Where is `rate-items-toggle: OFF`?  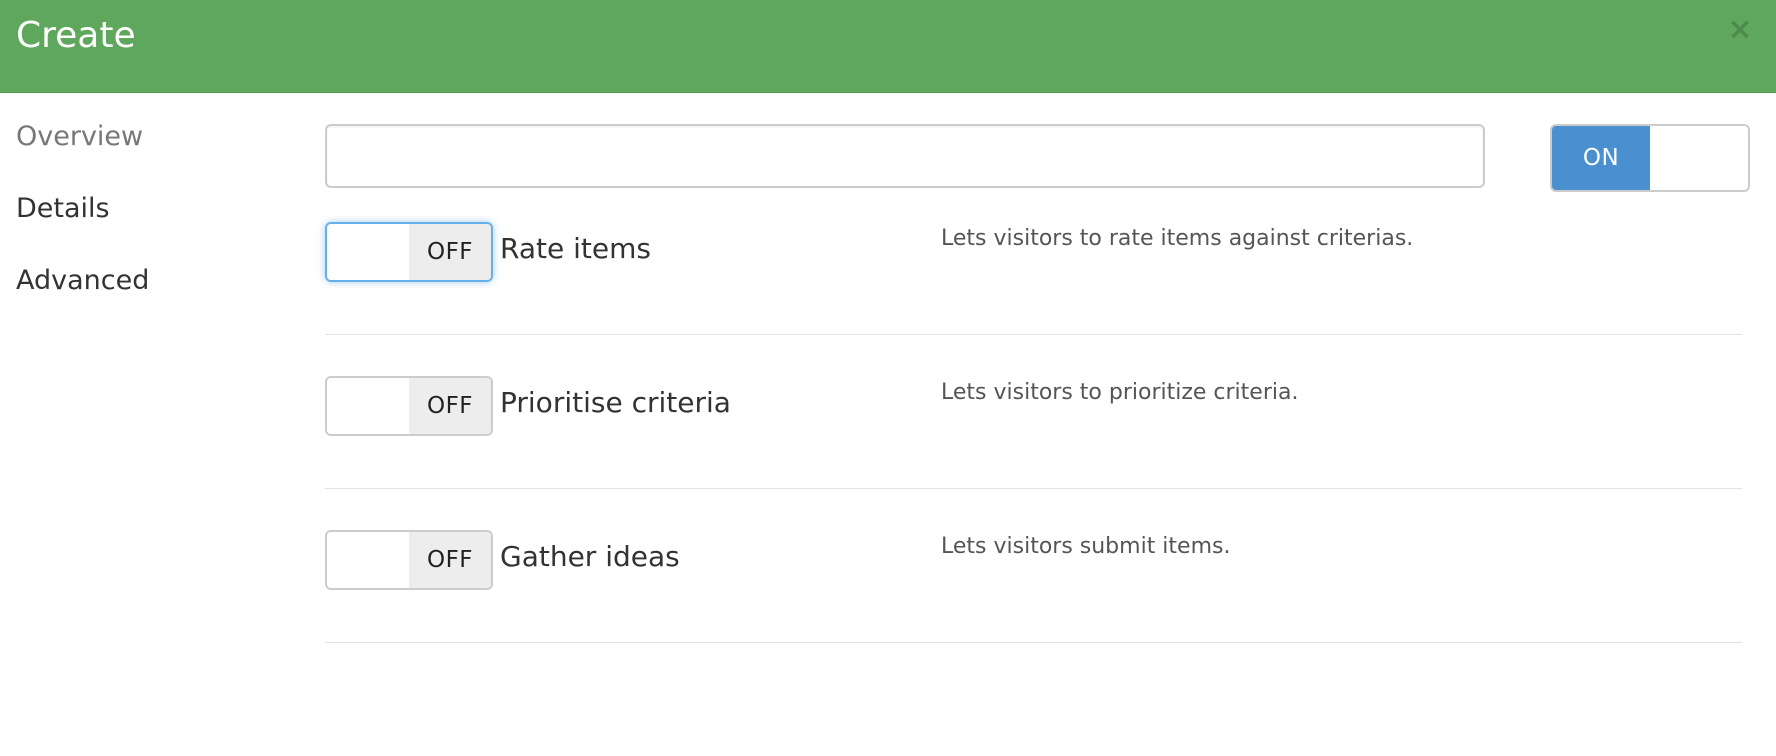
rate-items-toggle: OFF is located at coordinates (409, 252).